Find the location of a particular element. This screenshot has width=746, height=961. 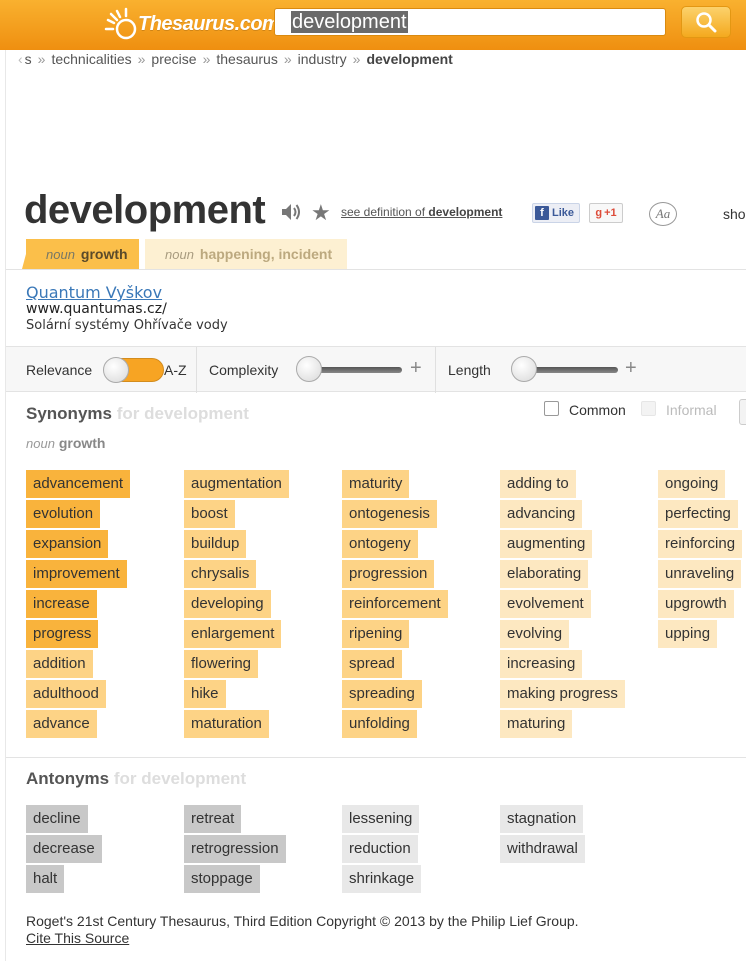

top-bar: Thesaurus.com development is located at coordinates (373, 25).